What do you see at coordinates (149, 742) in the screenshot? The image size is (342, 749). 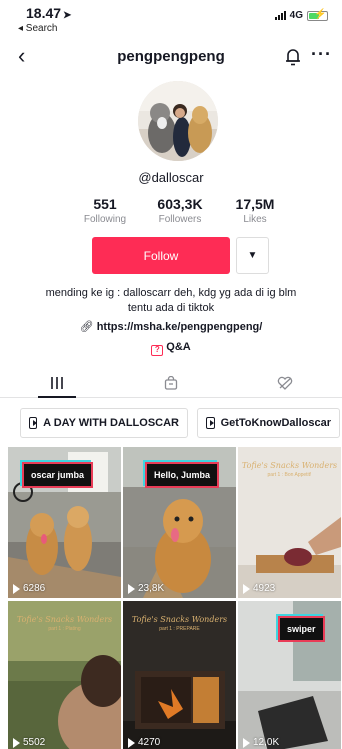 I see `view-count-text: 4270` at bounding box center [149, 742].